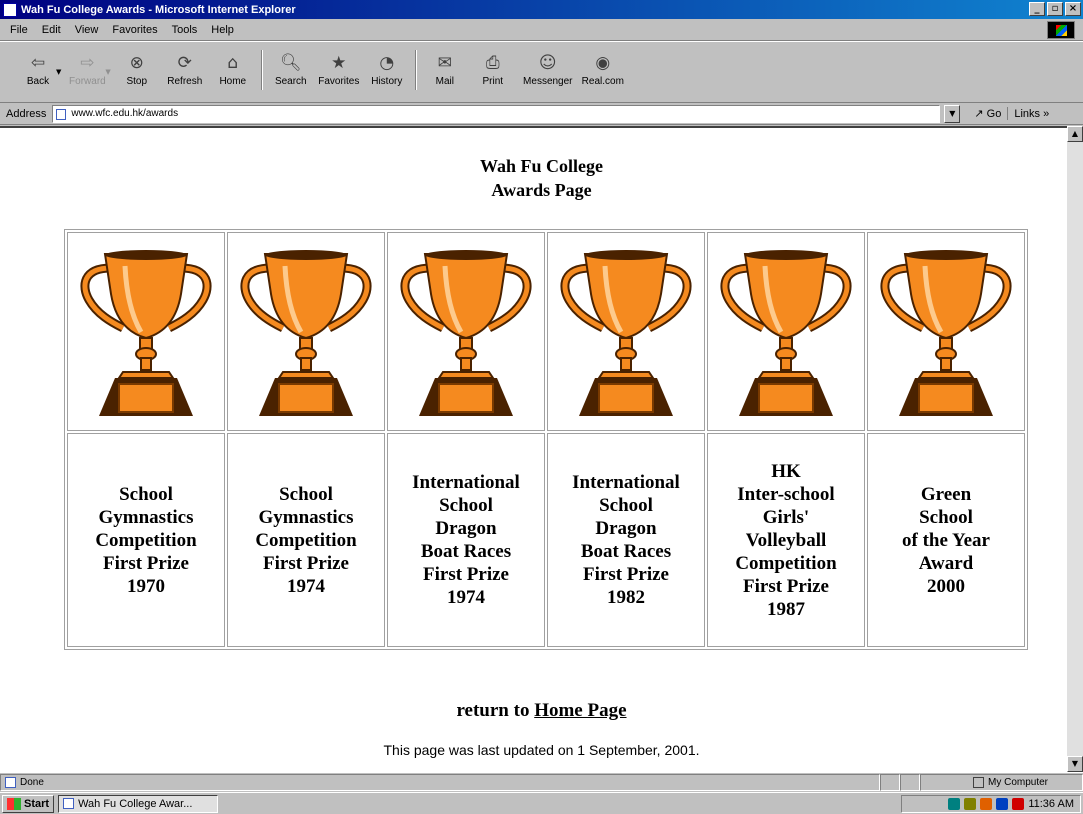 This screenshot has width=1083, height=814. What do you see at coordinates (946, 563) in the screenshot?
I see `award-caption-line: Award` at bounding box center [946, 563].